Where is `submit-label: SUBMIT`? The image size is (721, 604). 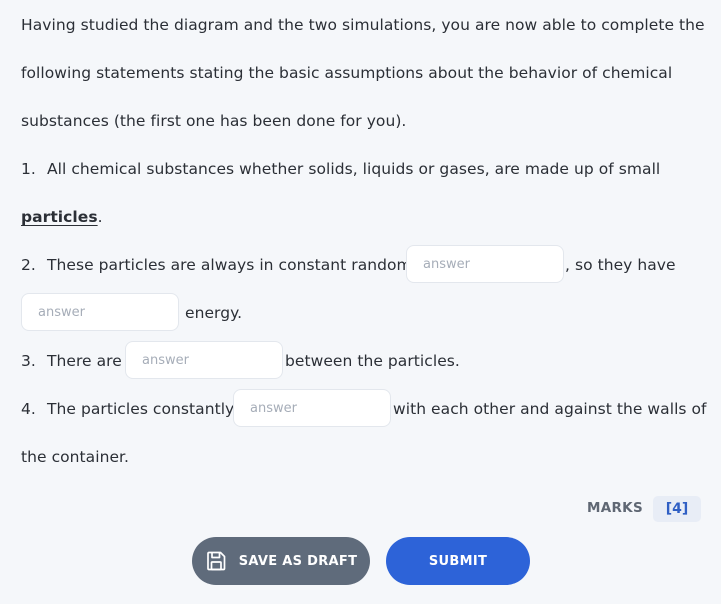
submit-label: SUBMIT is located at coordinates (458, 561).